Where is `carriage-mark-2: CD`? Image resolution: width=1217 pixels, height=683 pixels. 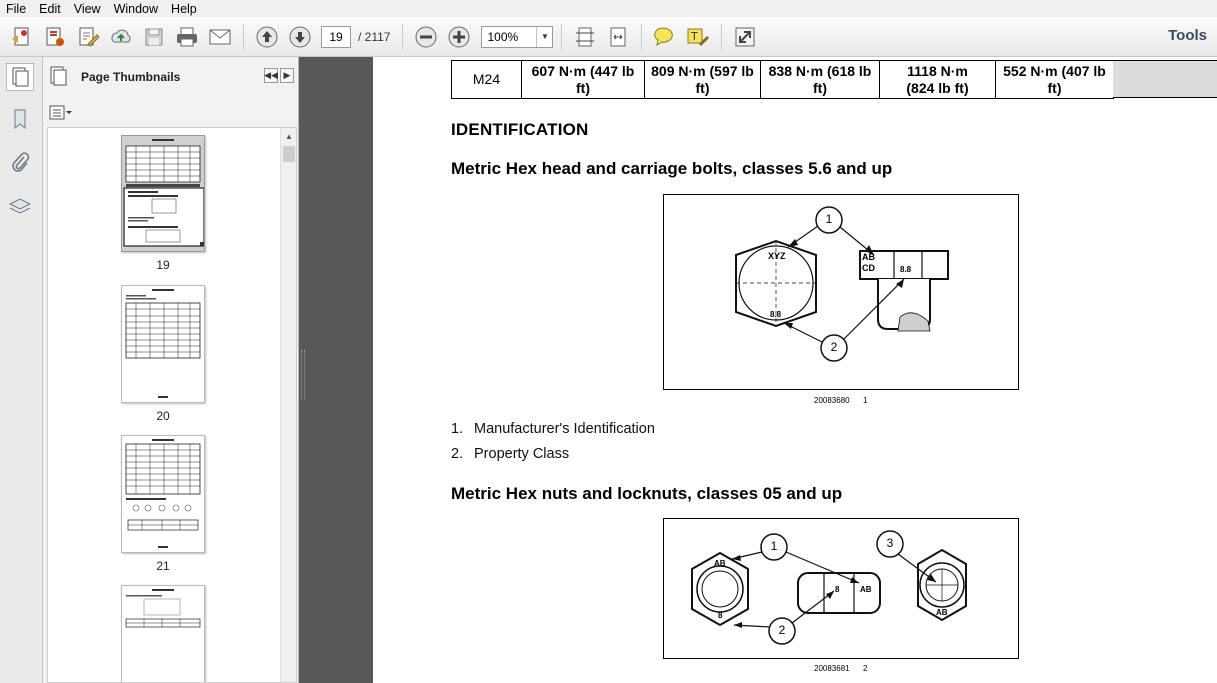 carriage-mark-2: CD is located at coordinates (868, 268).